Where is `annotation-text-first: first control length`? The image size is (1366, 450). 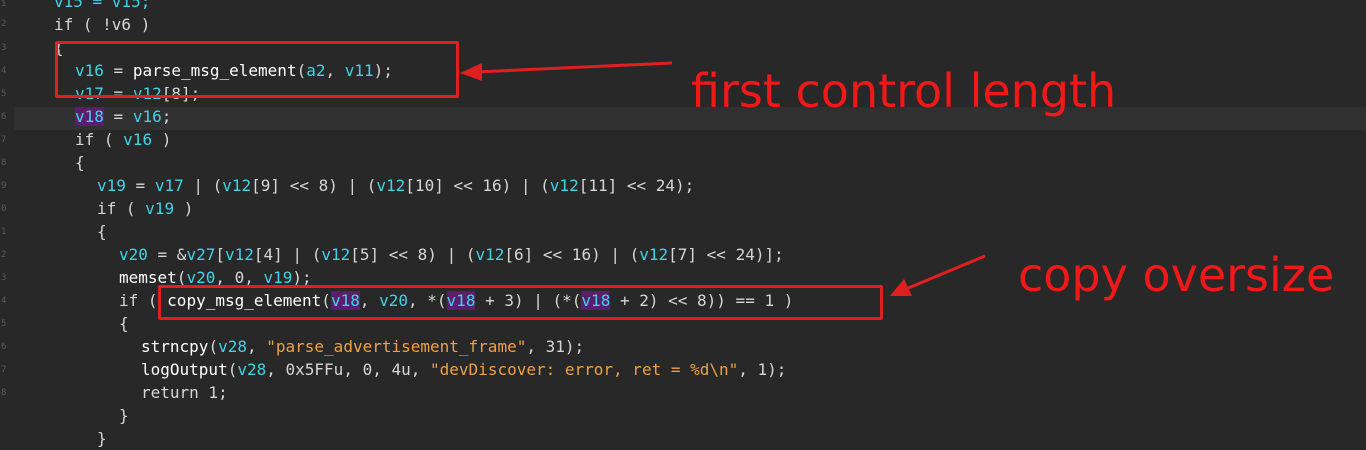
annotation-text-first: first control length is located at coordinates (904, 91).